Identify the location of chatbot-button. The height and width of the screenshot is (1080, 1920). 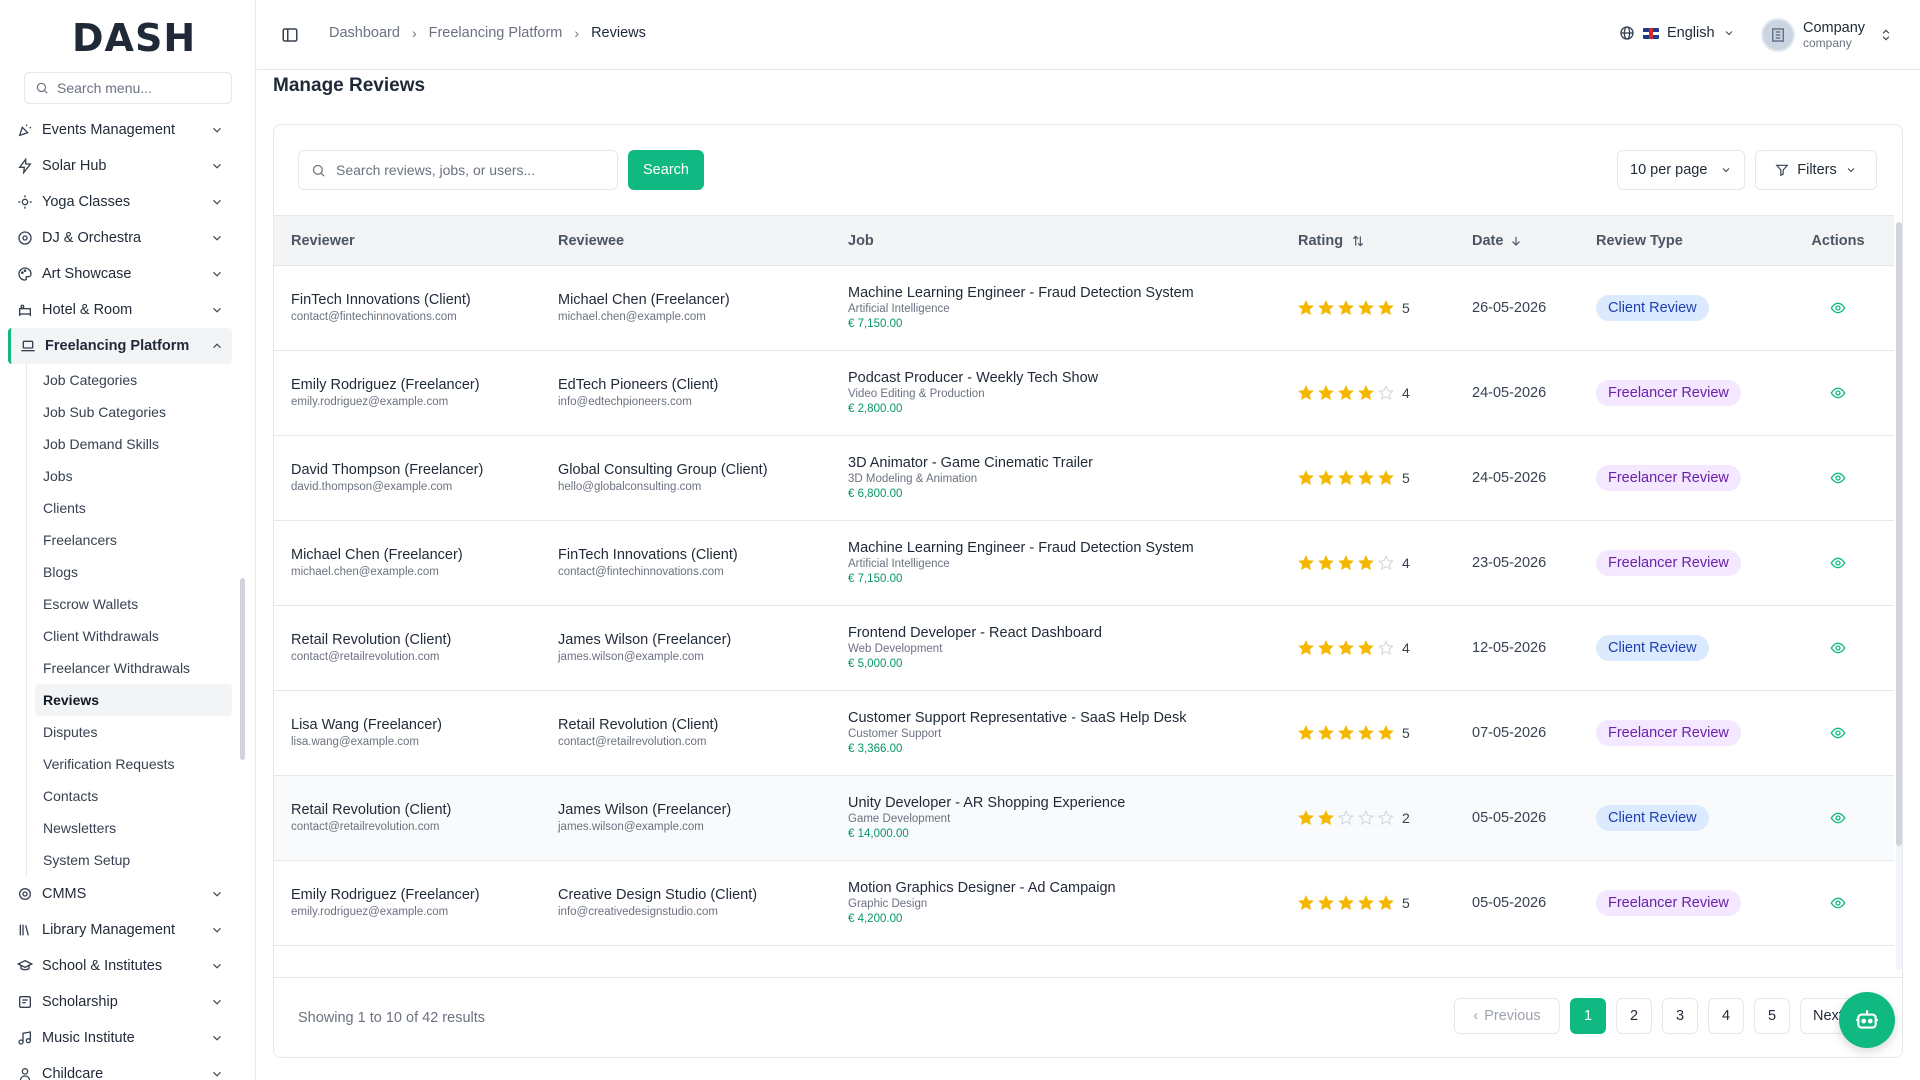
(1867, 1020).